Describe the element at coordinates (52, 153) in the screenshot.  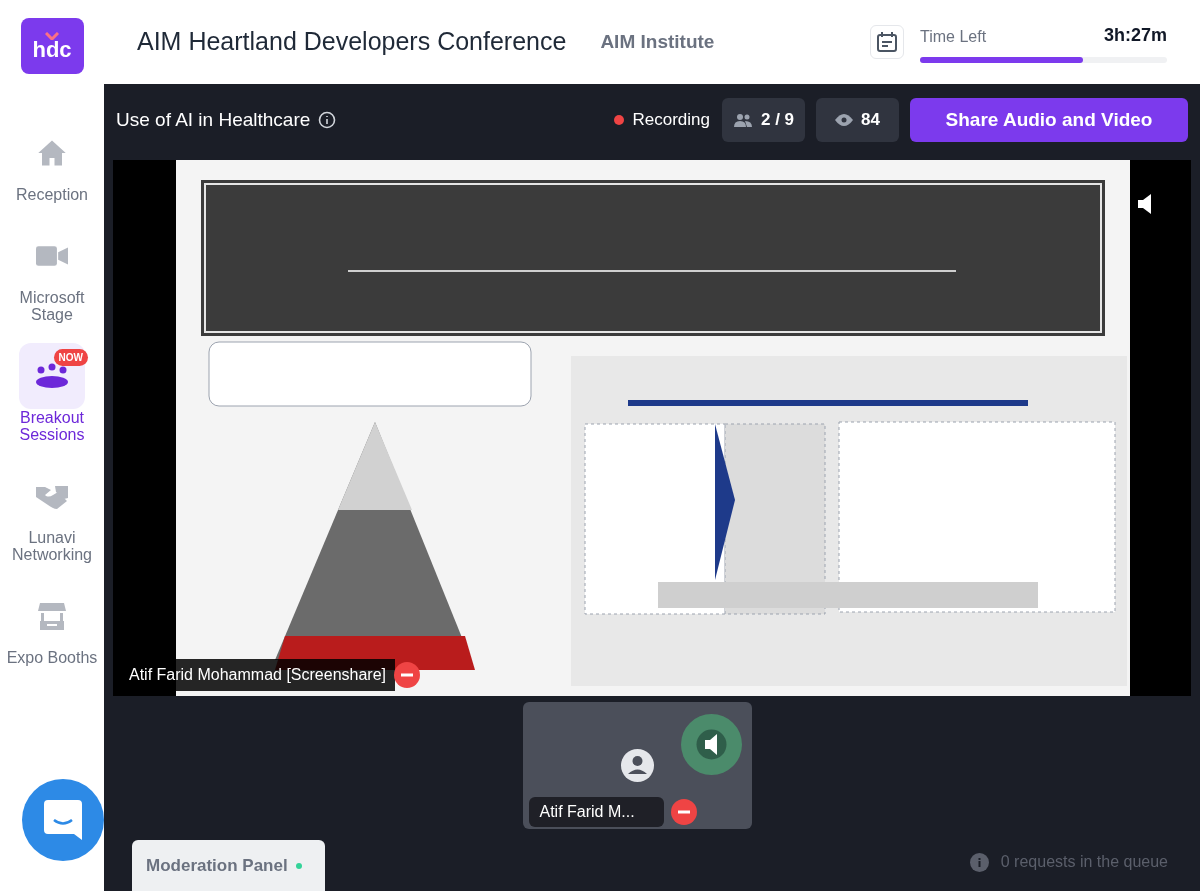
I see `home-icon` at that location.